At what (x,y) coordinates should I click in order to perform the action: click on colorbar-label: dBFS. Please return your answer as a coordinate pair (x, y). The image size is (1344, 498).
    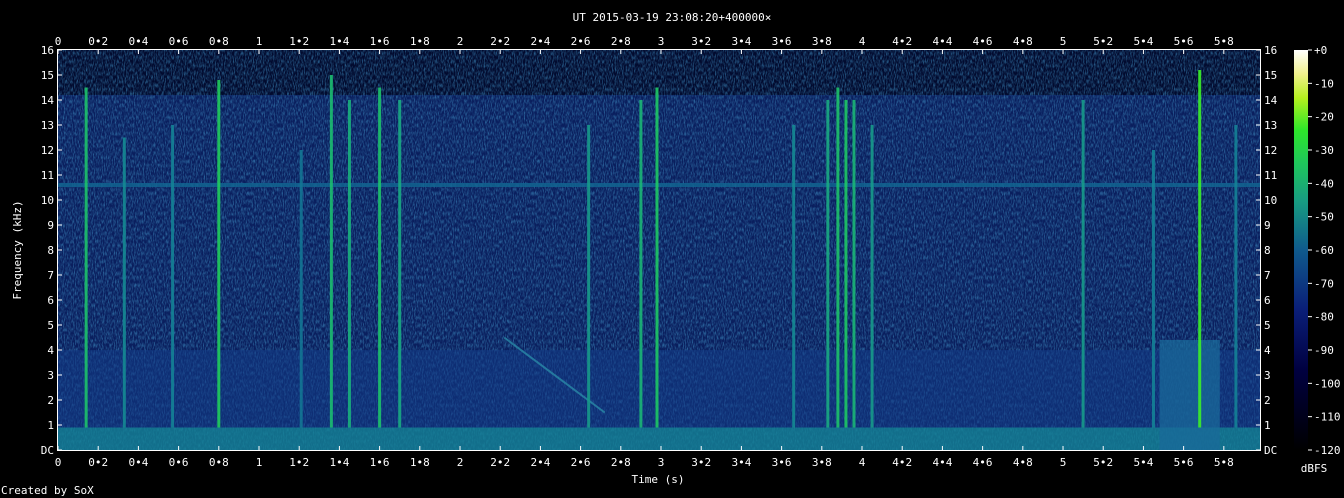
    Looking at the image, I should click on (1314, 468).